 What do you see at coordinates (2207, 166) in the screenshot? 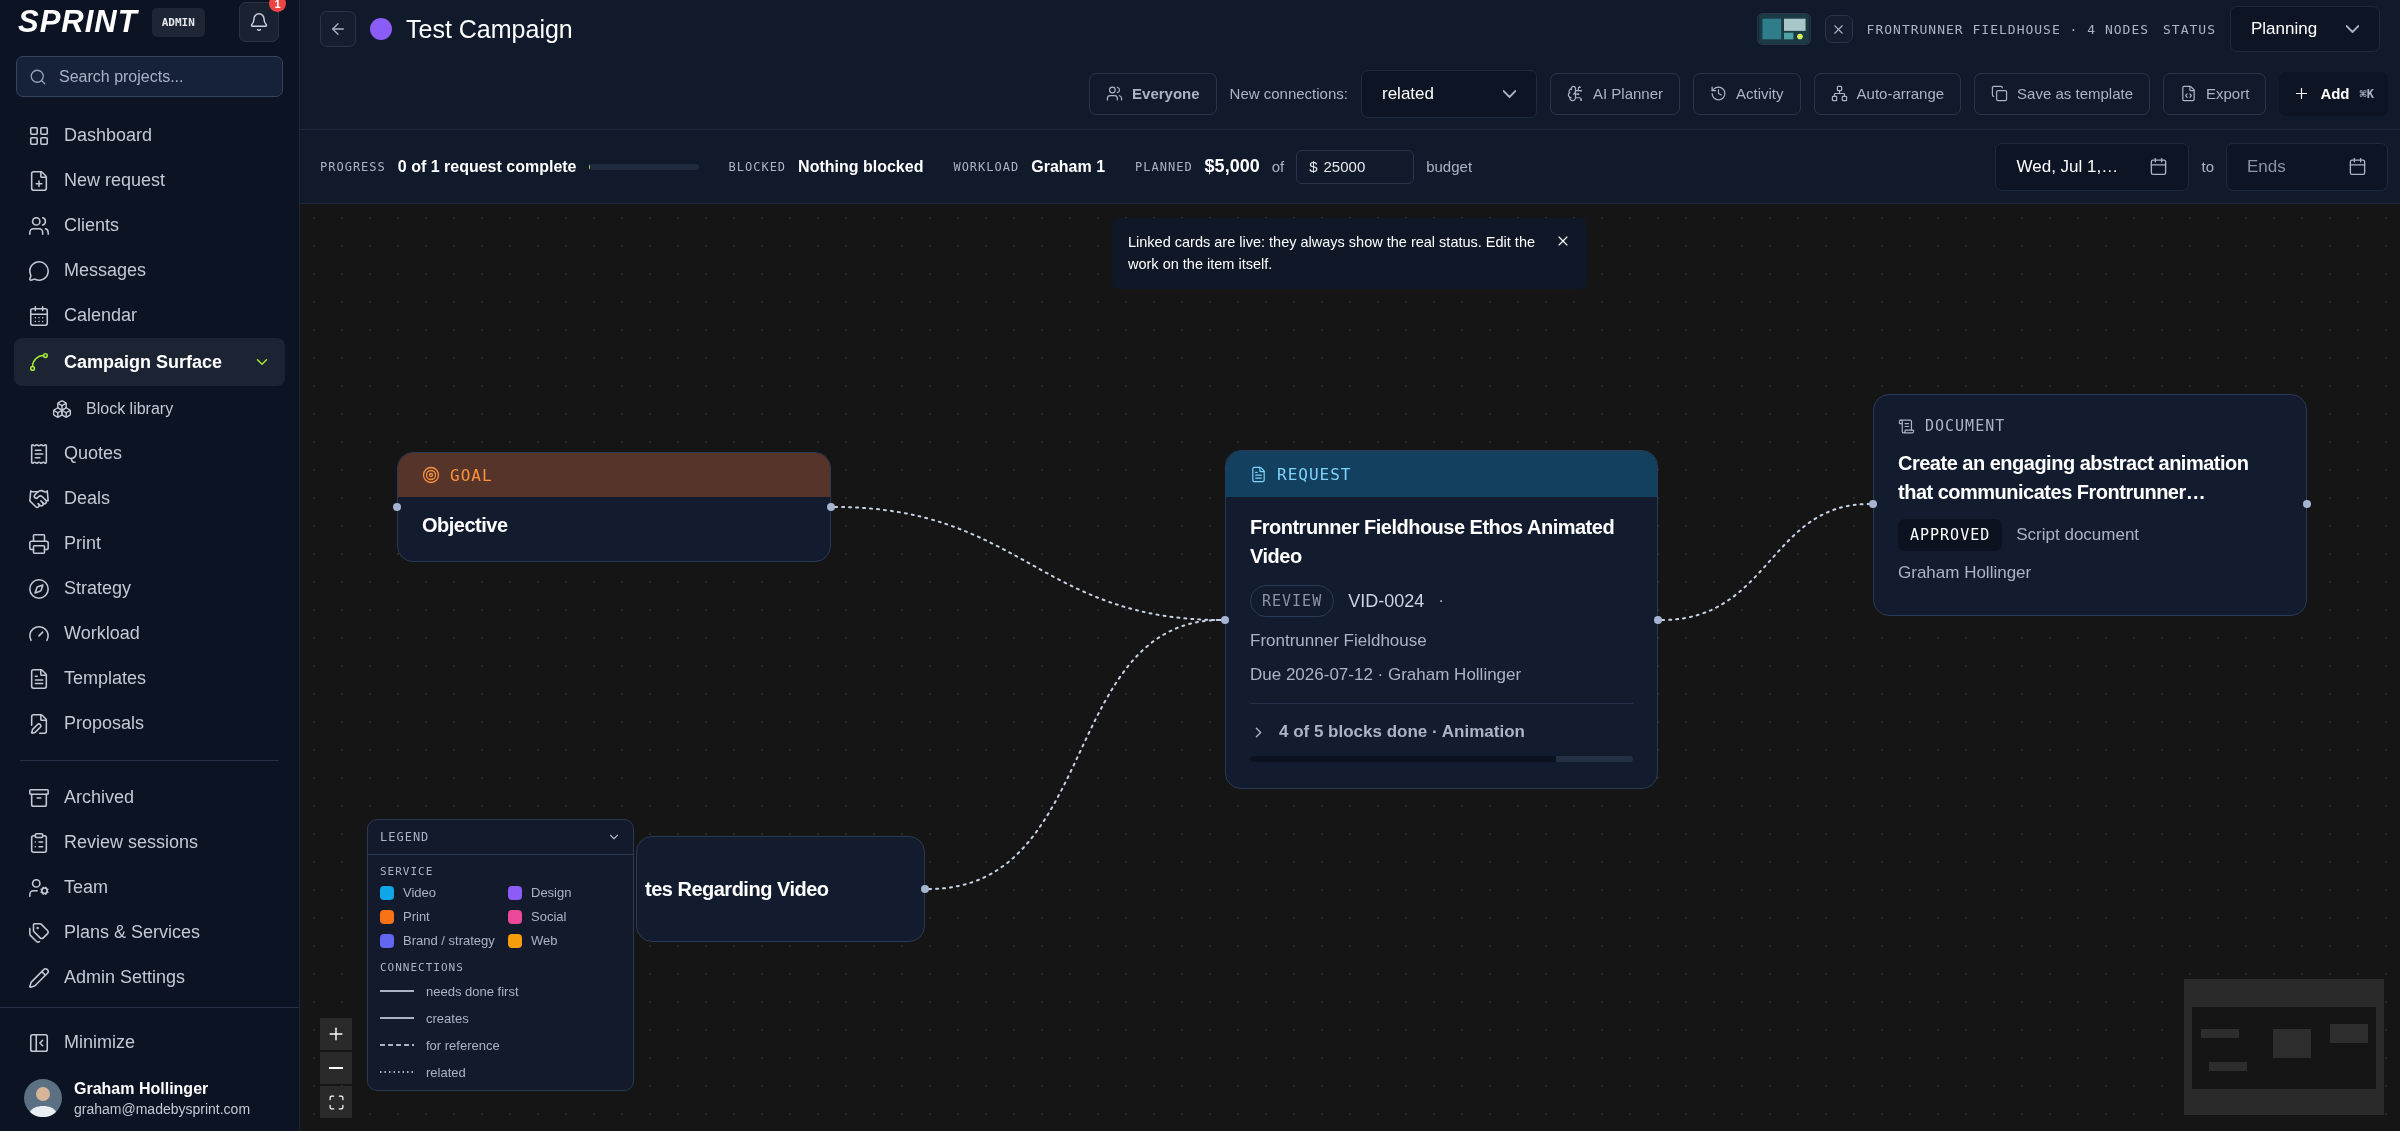
I see `to-label: to` at bounding box center [2207, 166].